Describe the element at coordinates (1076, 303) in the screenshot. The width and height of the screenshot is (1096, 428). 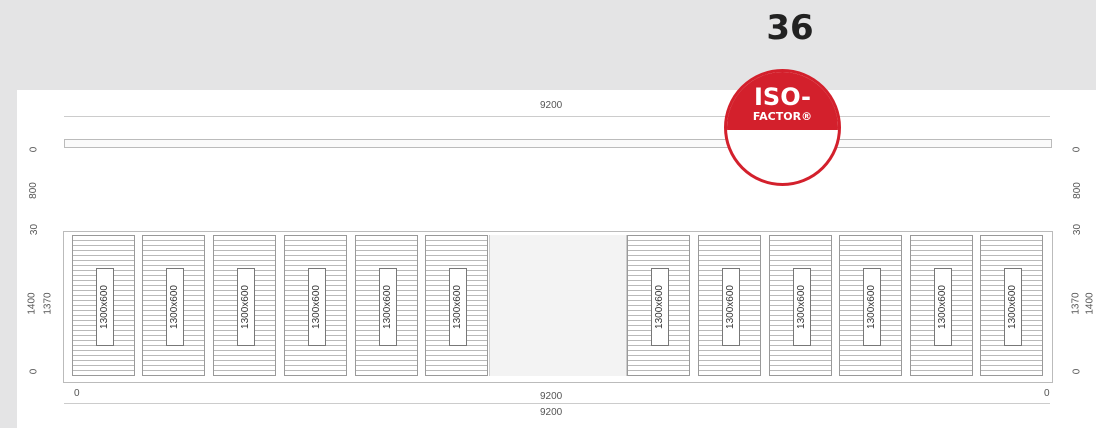
I see `right-inner-label: 1370` at that location.